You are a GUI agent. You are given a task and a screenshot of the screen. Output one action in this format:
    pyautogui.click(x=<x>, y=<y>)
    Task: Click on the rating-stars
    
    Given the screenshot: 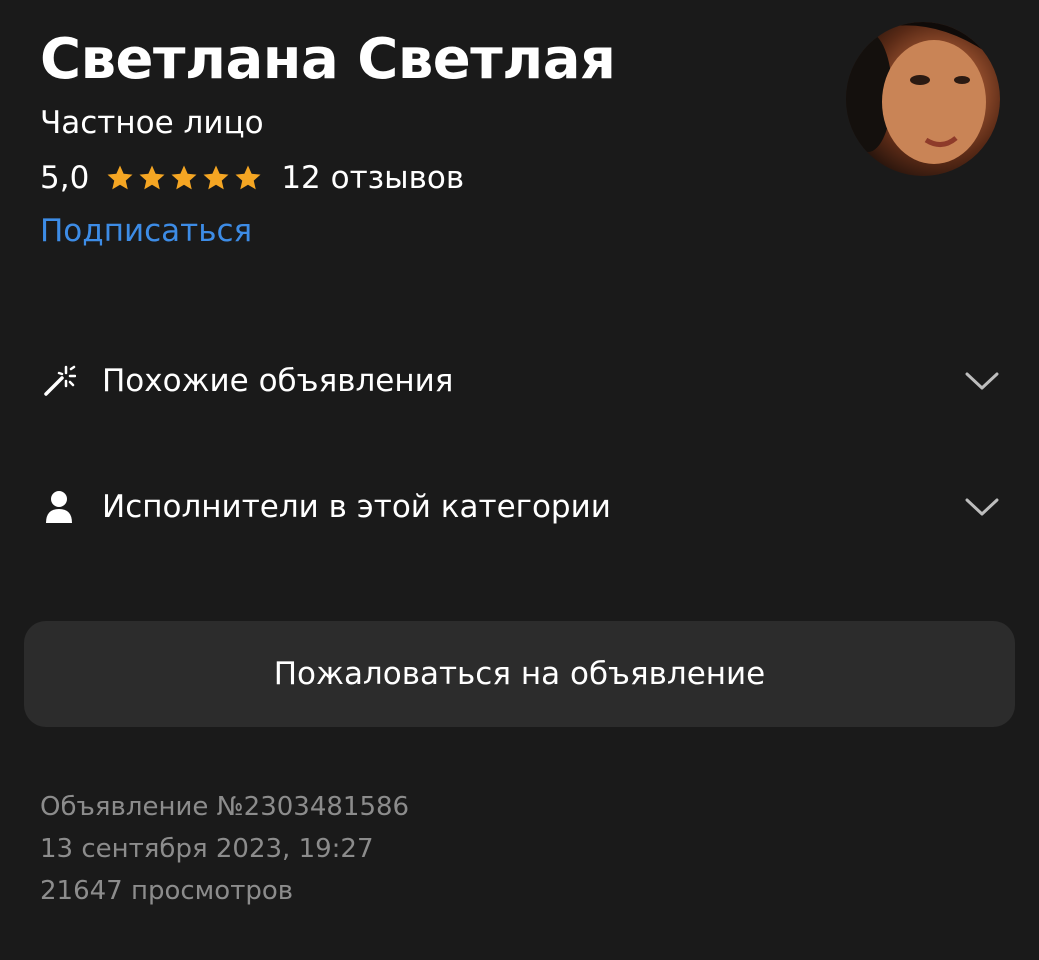 What is the action you would take?
    pyautogui.click(x=184, y=178)
    